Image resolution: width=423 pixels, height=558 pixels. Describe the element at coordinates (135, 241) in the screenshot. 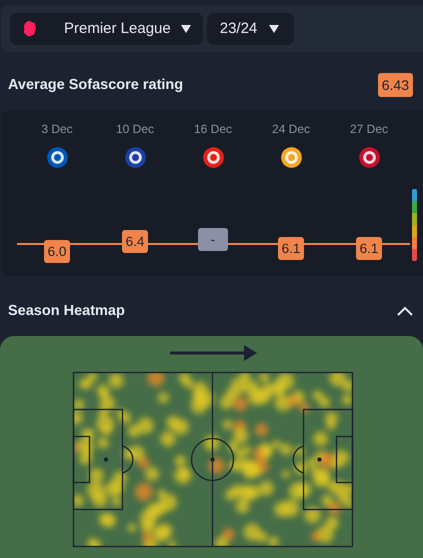

I see `match-rating-badge: 6.4` at that location.